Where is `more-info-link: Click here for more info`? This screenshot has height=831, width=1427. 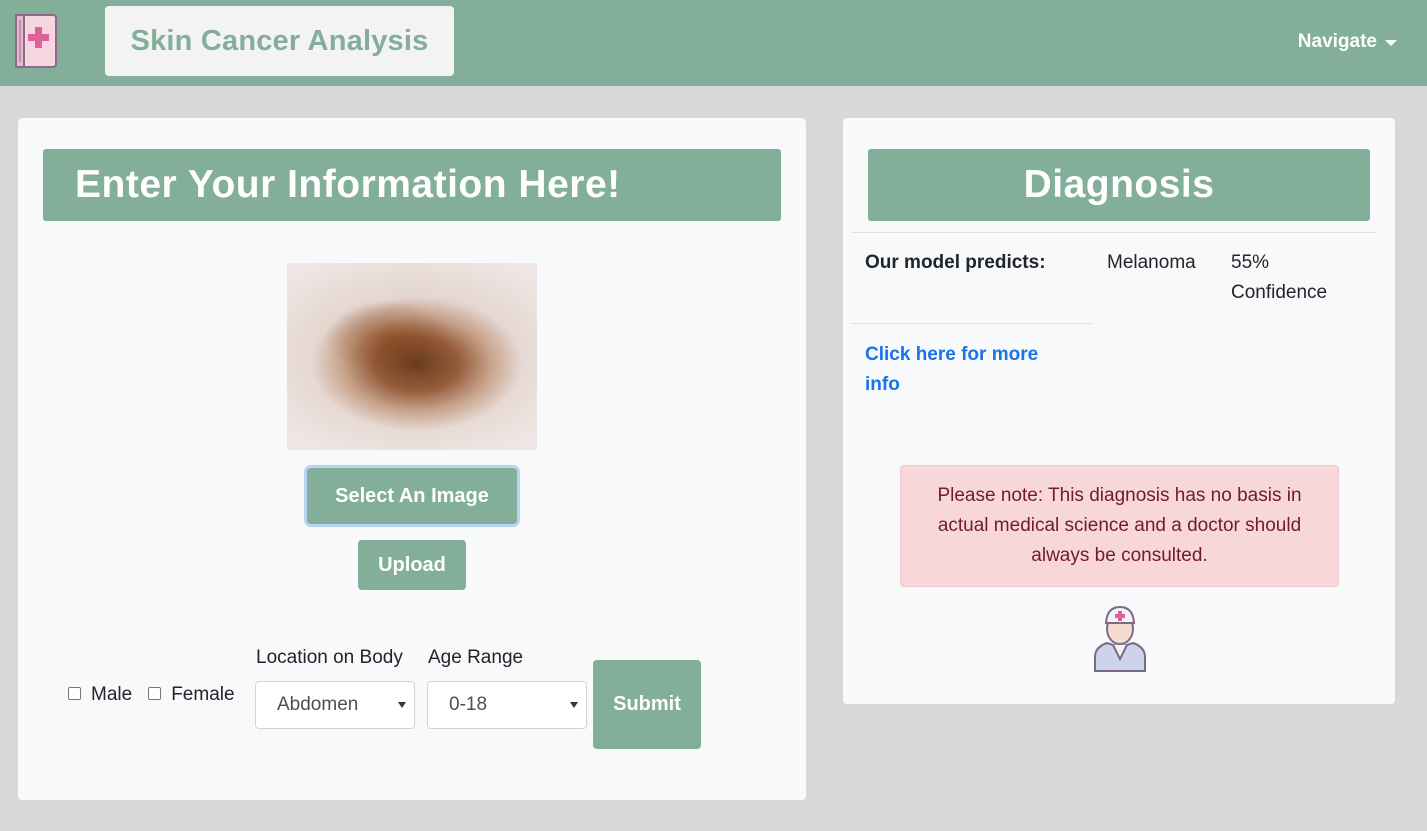 more-info-link: Click here for more info is located at coordinates (965, 370).